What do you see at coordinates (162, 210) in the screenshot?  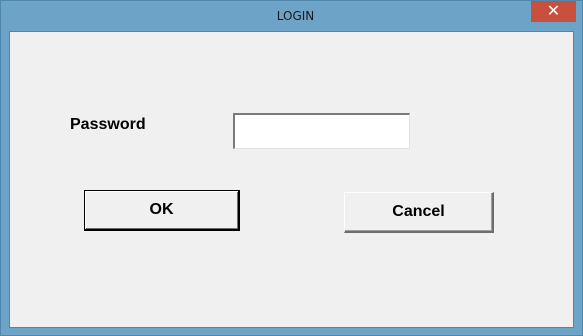 I see `ok-button: OK` at bounding box center [162, 210].